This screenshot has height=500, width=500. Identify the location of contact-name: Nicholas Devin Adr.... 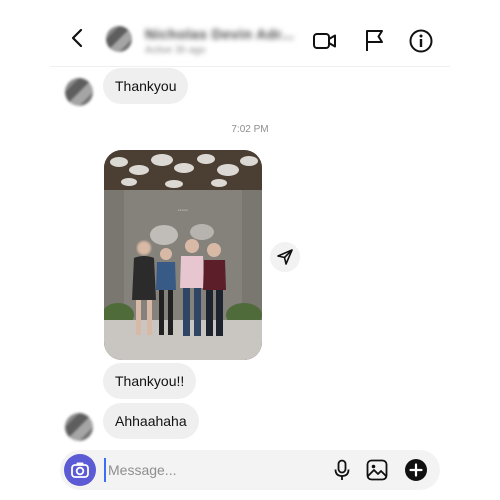
(219, 34).